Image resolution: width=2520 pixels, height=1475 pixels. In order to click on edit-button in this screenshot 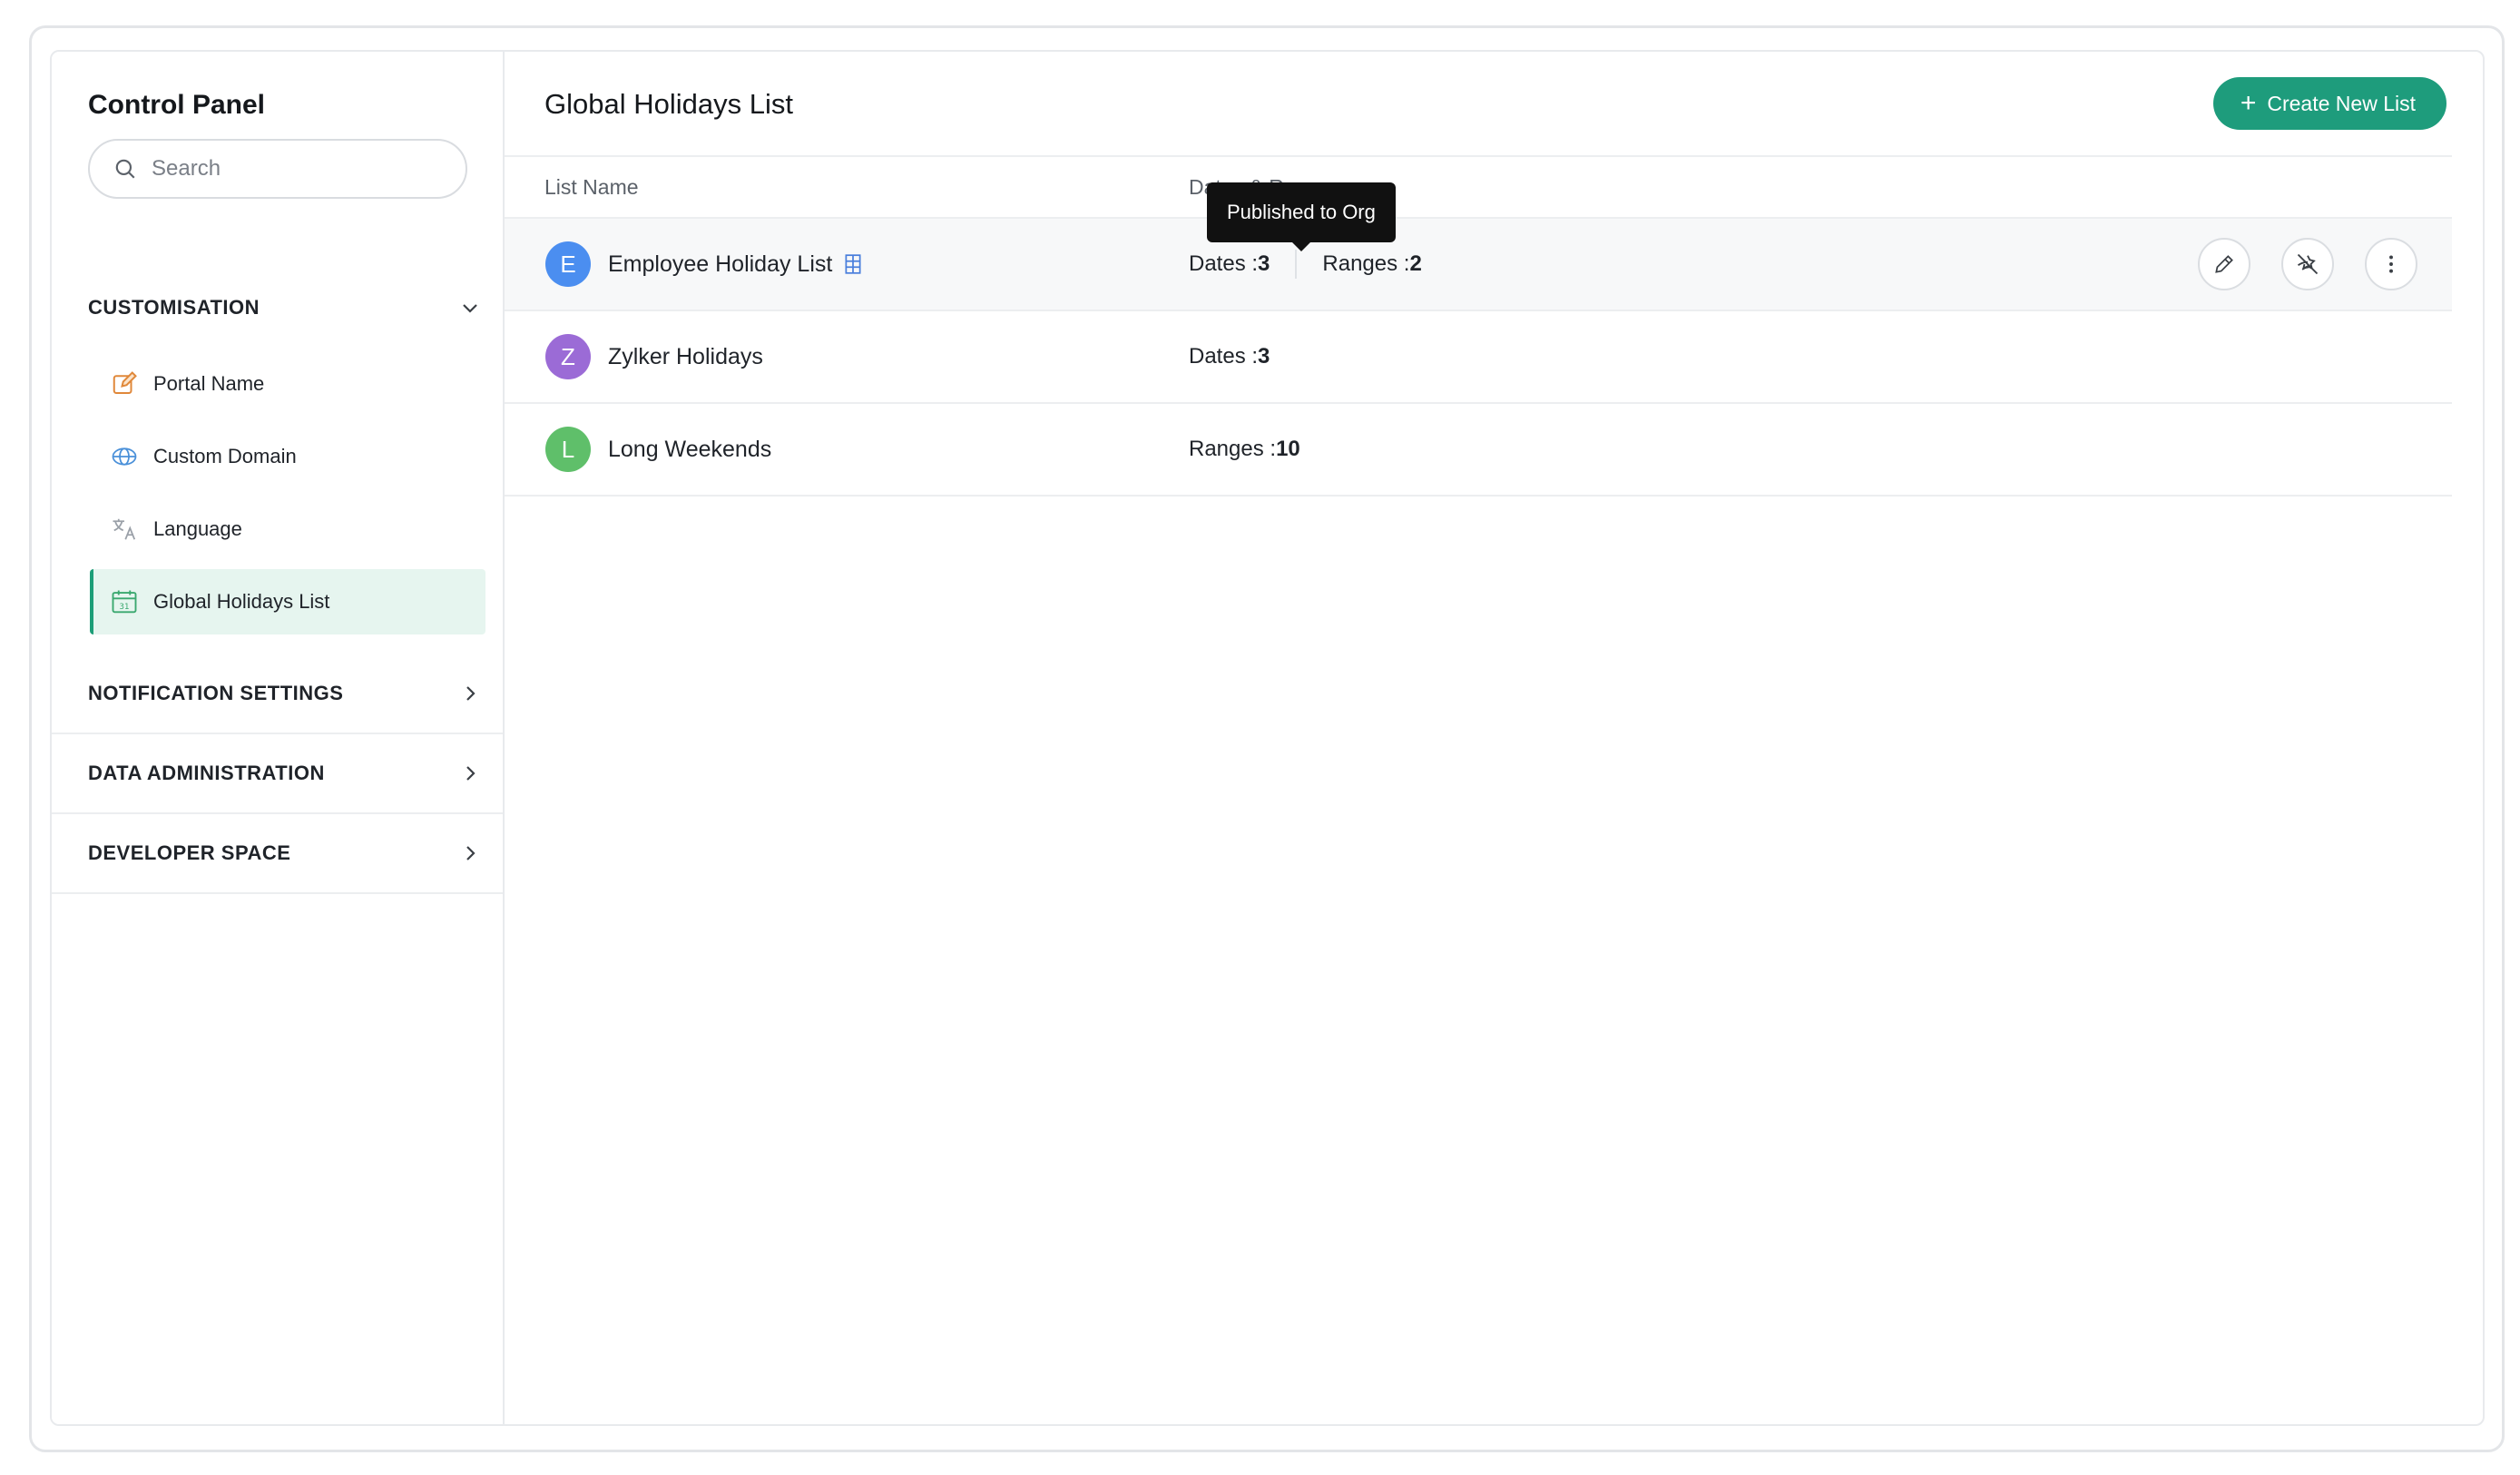, I will do `click(2224, 264)`.